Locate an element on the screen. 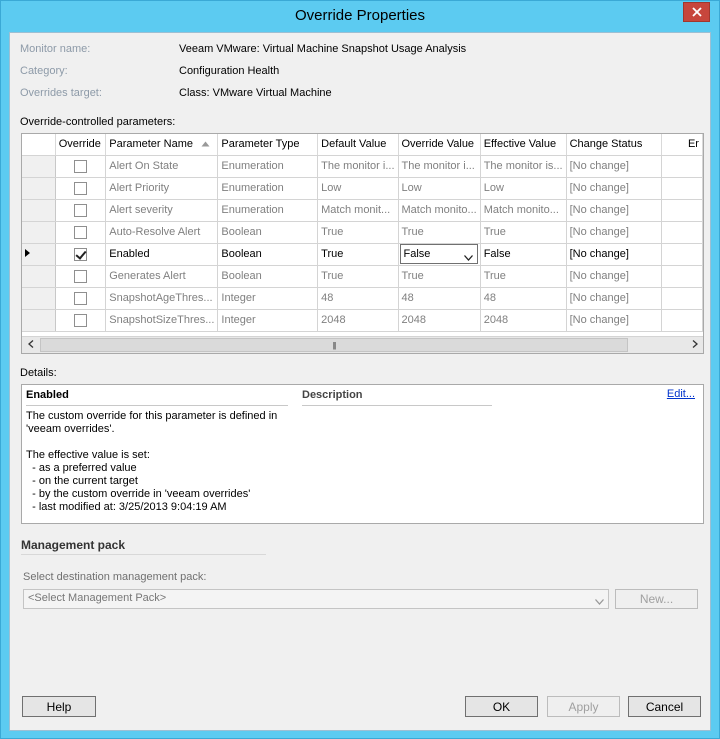 The width and height of the screenshot is (720, 739). apply-button: Apply is located at coordinates (583, 706).